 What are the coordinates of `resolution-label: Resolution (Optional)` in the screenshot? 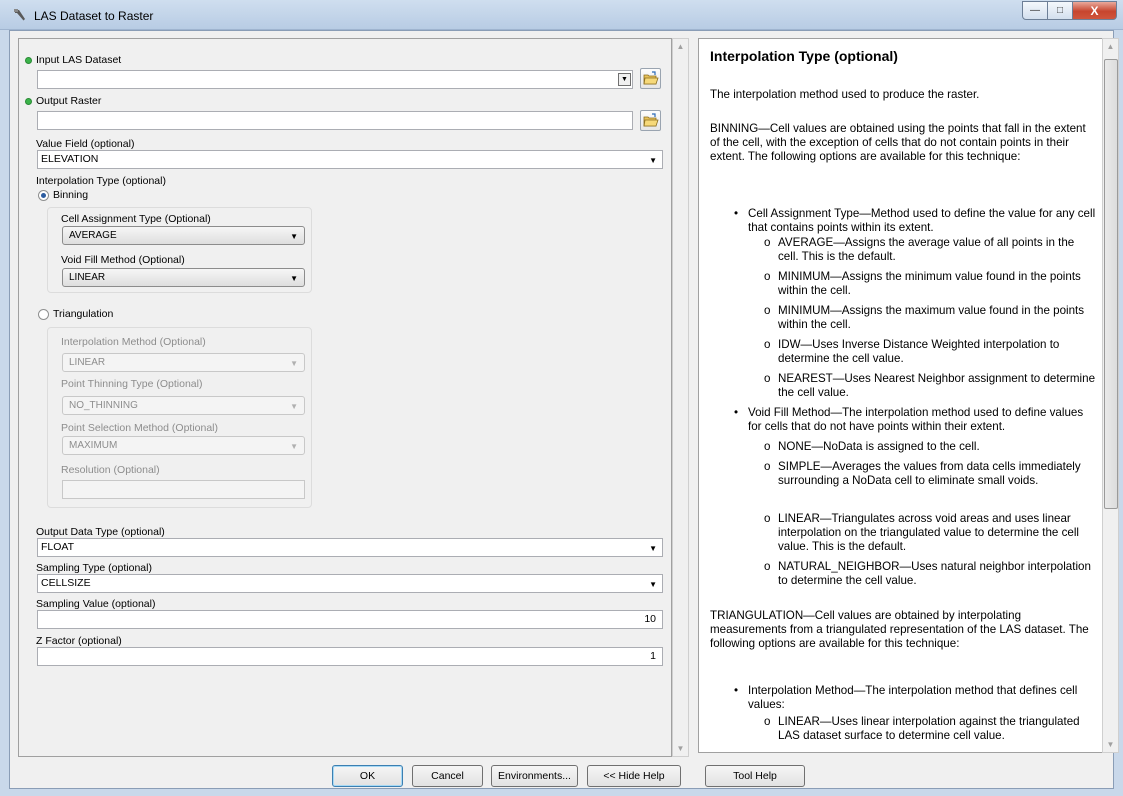 It's located at (110, 470).